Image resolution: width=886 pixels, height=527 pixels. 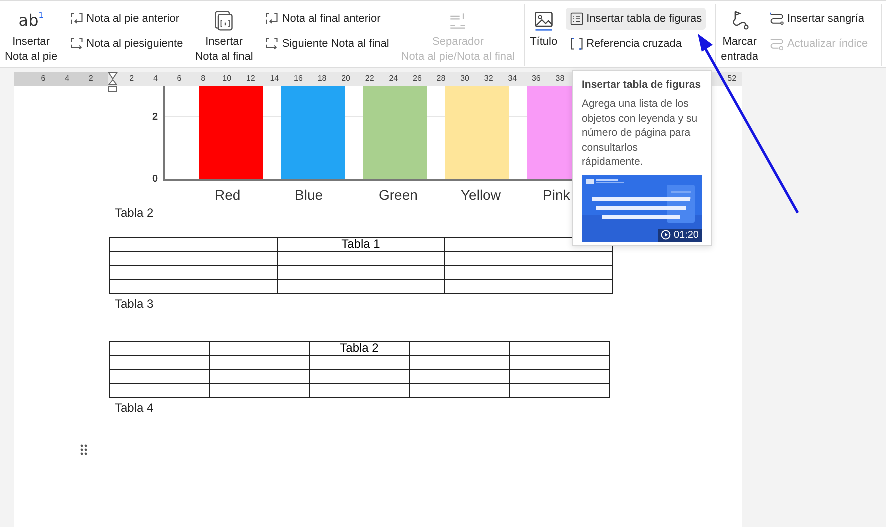 I want to click on ribbon-button: ab$^{1}$ Insertar Nota al pie, so click(x=31, y=37).